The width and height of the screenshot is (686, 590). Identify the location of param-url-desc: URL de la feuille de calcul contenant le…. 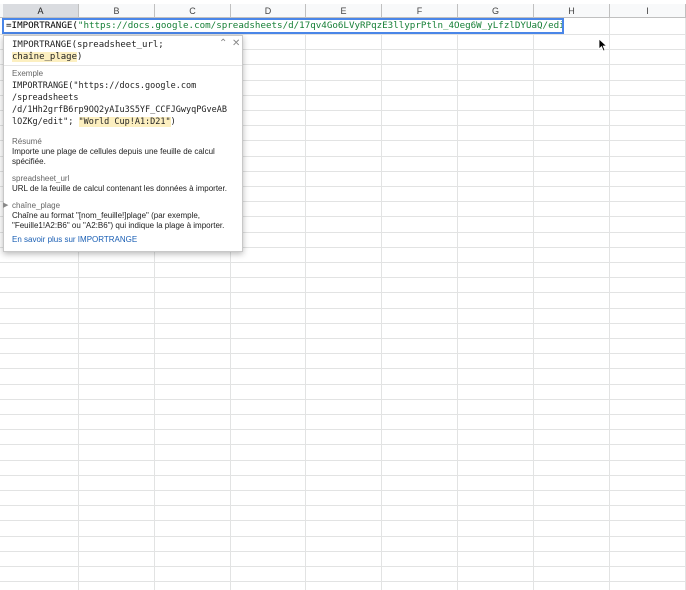
(119, 188).